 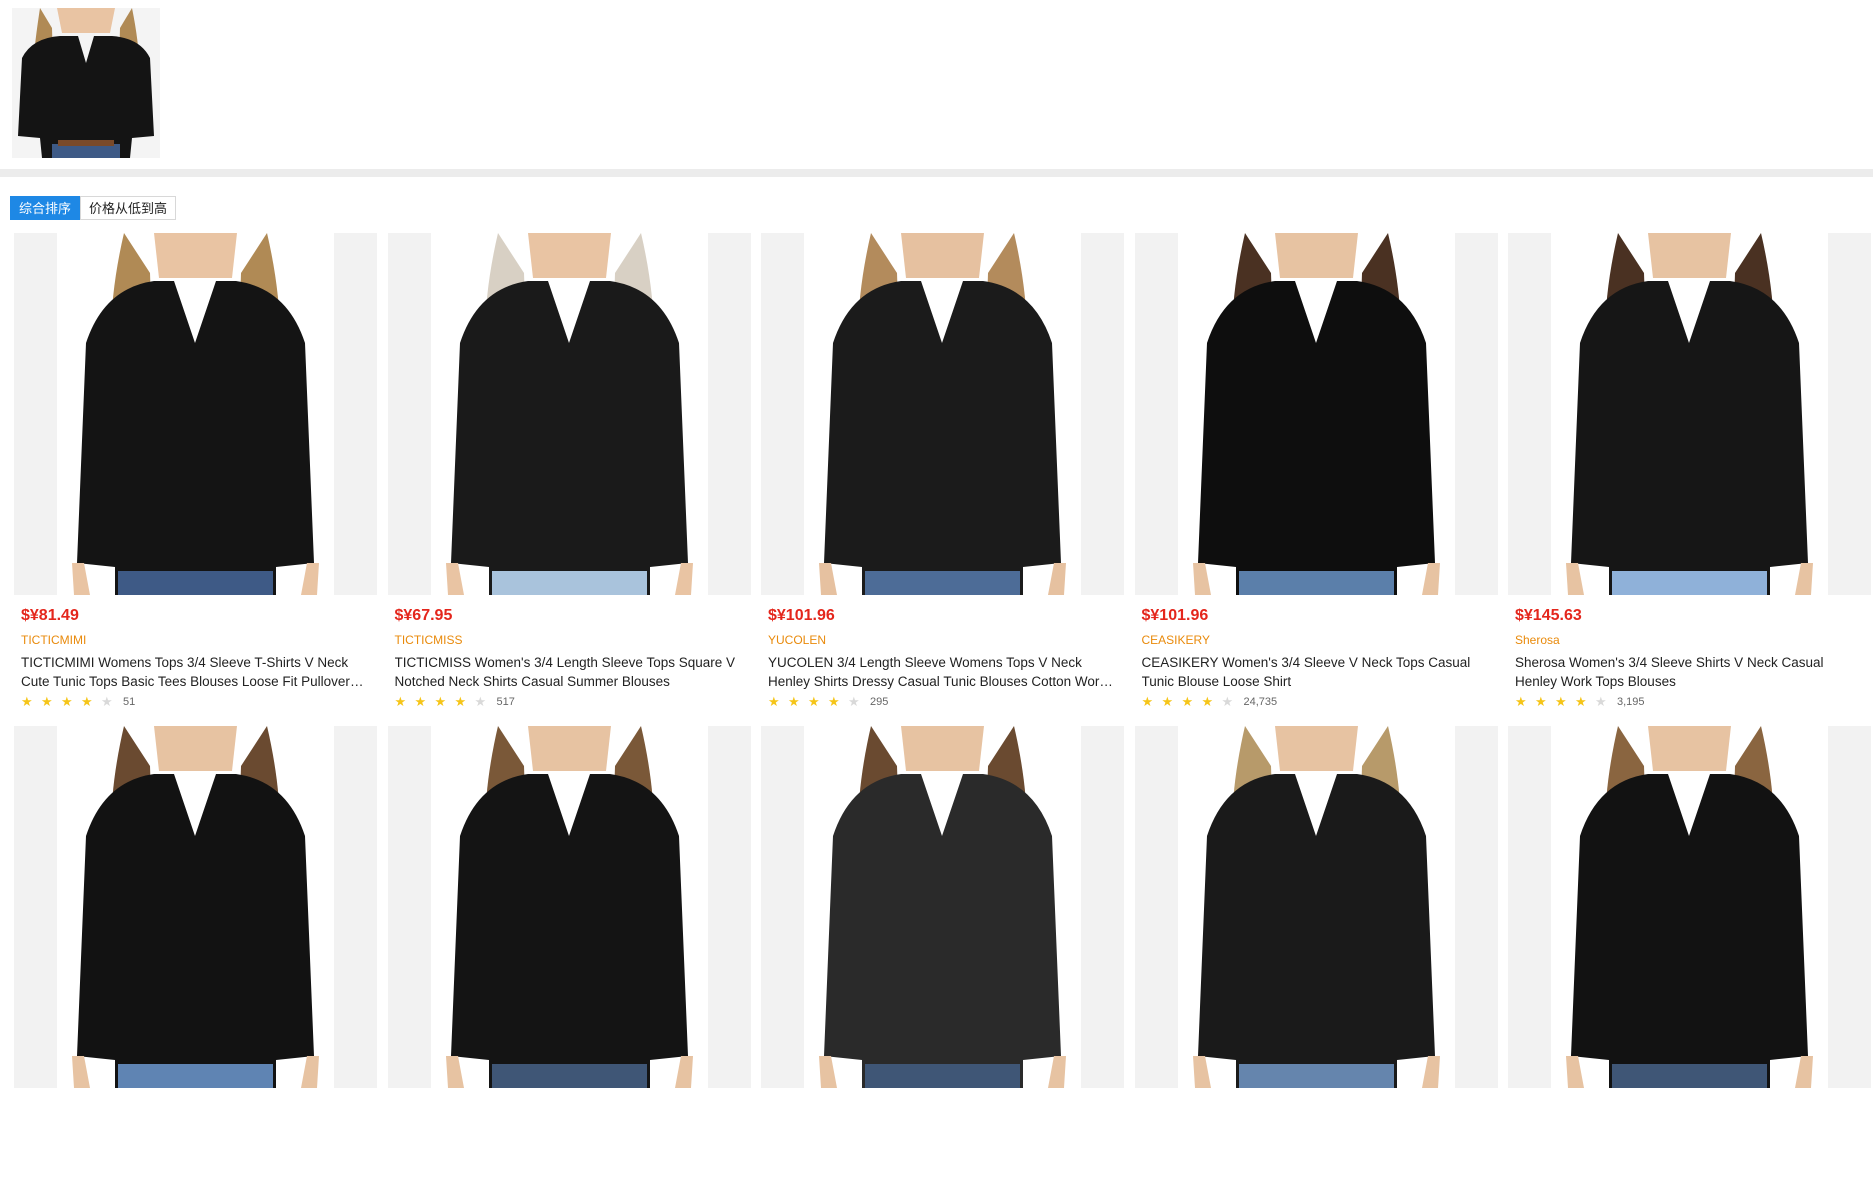 What do you see at coordinates (1693, 640) in the screenshot?
I see `product-brand: Sherosa` at bounding box center [1693, 640].